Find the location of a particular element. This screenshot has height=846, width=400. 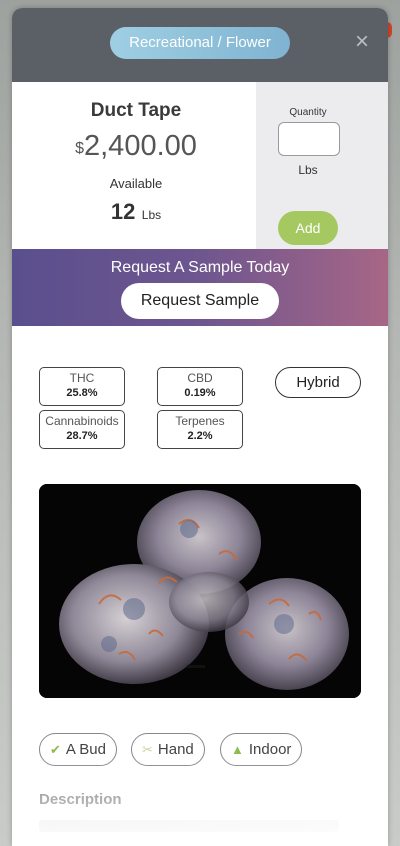

stat-cannabinoids: Cannabinoids 28.7% is located at coordinates (82, 429).